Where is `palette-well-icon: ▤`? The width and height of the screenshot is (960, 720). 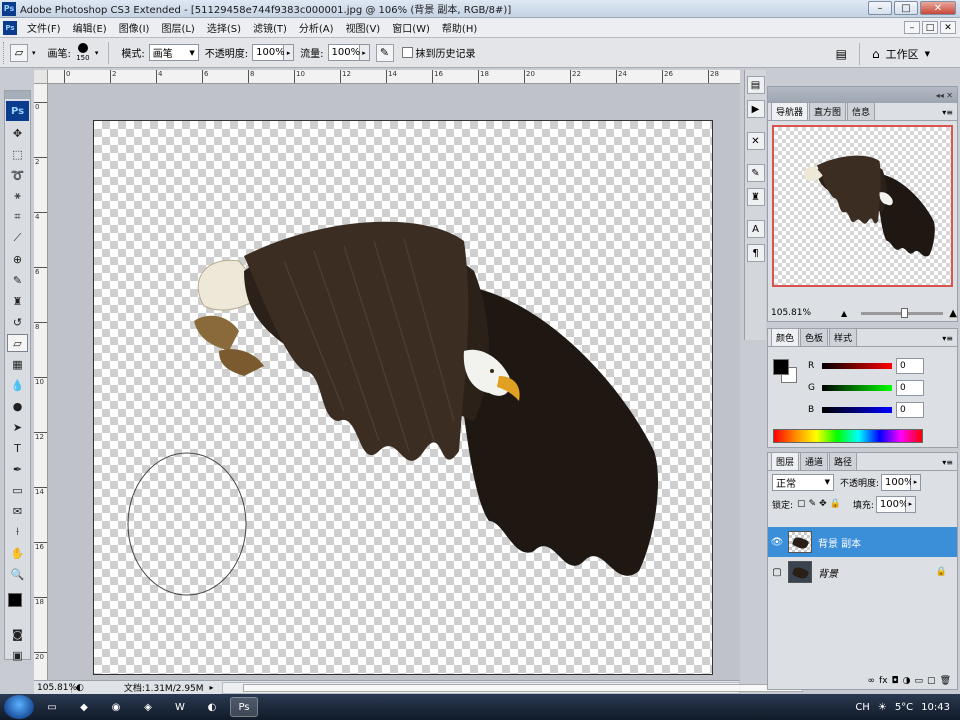 palette-well-icon: ▤ is located at coordinates (841, 54).